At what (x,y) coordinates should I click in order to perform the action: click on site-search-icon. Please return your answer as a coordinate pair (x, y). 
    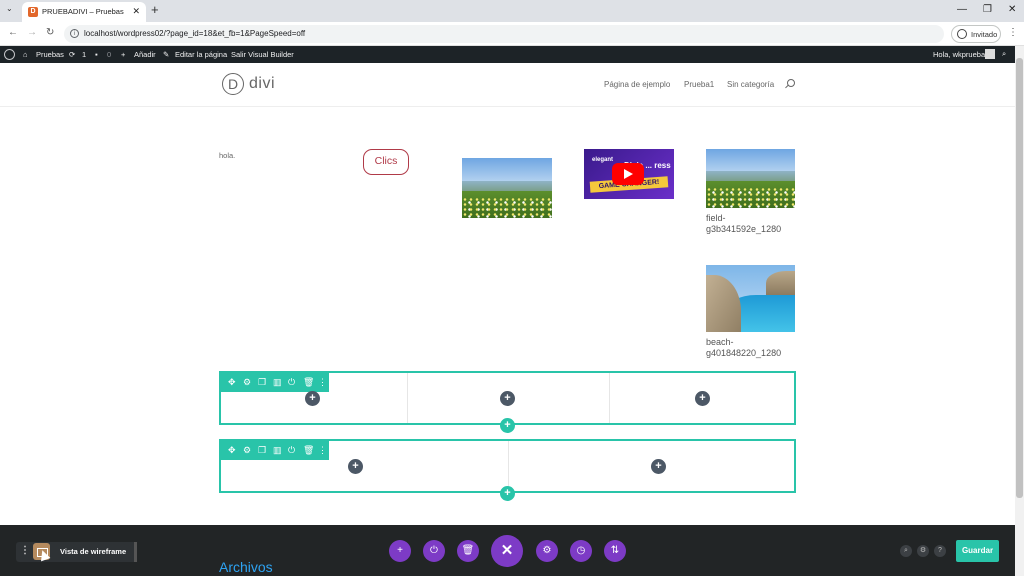
    Looking at the image, I should click on (791, 83).